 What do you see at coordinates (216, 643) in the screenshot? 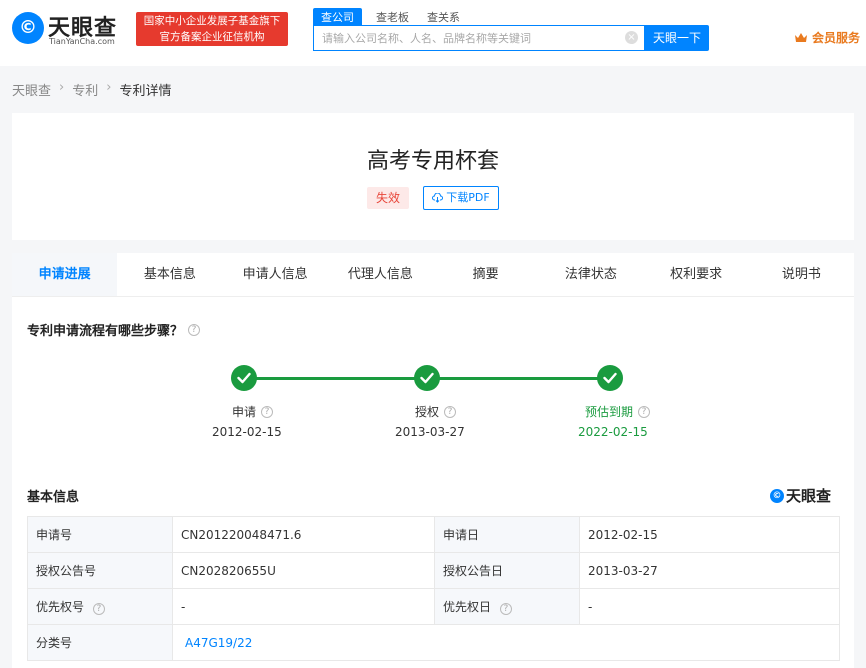
I see `classification-link: A47G19/22` at bounding box center [216, 643].